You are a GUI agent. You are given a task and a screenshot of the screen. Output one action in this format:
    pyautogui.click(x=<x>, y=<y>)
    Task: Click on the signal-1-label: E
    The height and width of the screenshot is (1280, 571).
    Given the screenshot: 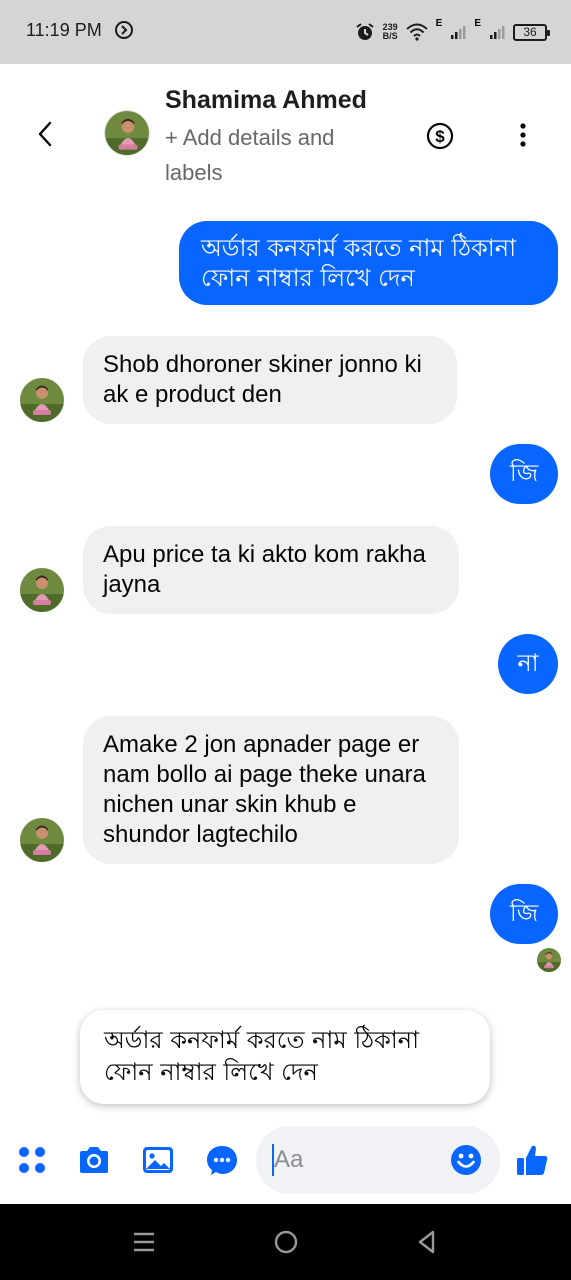 What is the action you would take?
    pyautogui.click(x=439, y=23)
    